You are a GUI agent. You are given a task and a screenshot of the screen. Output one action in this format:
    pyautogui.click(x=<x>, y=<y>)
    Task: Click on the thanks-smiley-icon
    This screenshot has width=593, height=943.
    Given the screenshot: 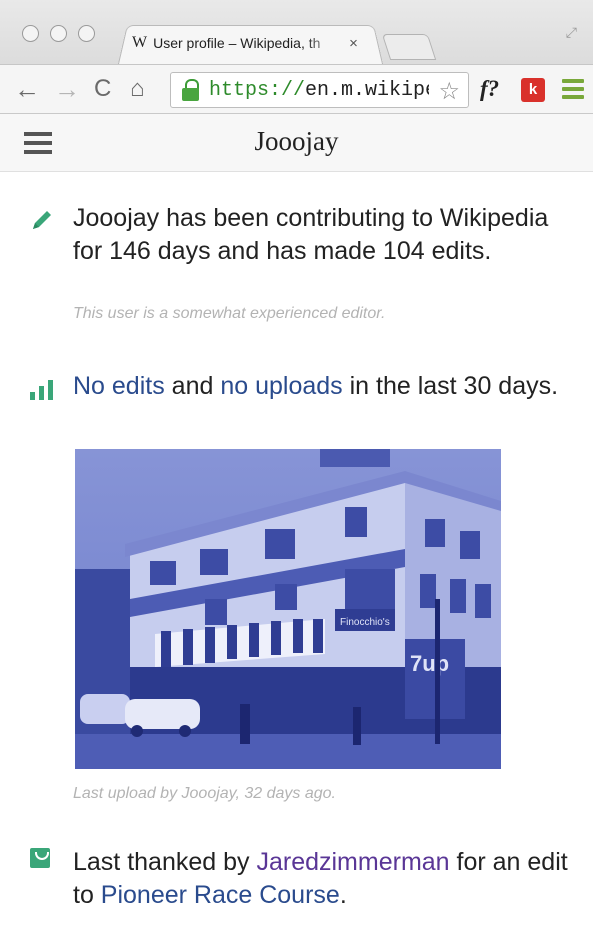 What is the action you would take?
    pyautogui.click(x=40, y=858)
    